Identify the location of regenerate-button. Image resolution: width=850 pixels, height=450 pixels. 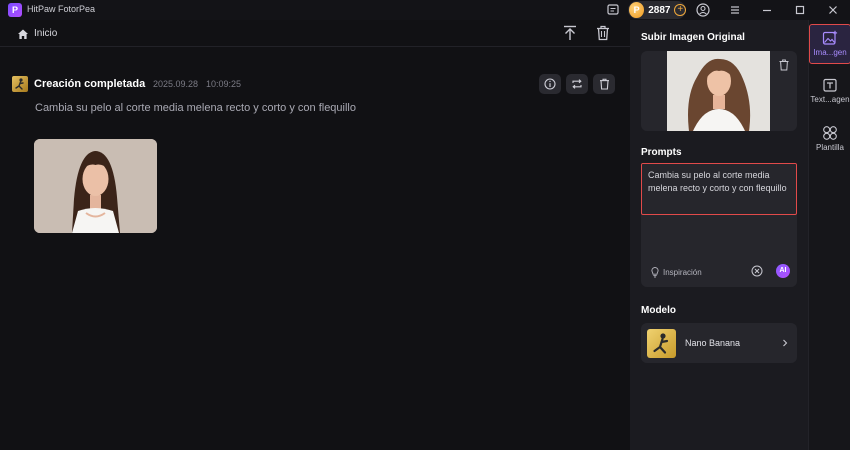
(577, 84).